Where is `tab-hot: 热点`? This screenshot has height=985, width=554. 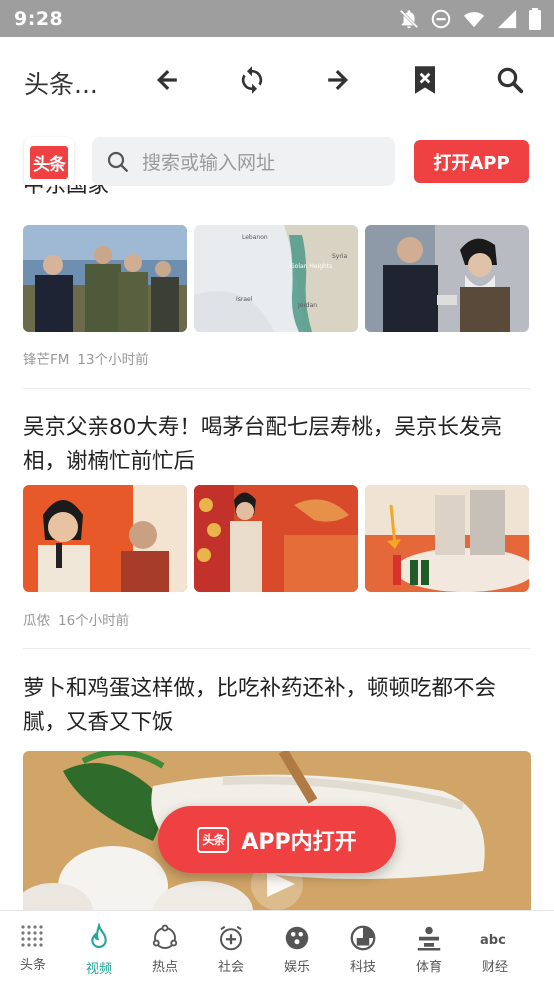 tab-hot: 热点 is located at coordinates (165, 948).